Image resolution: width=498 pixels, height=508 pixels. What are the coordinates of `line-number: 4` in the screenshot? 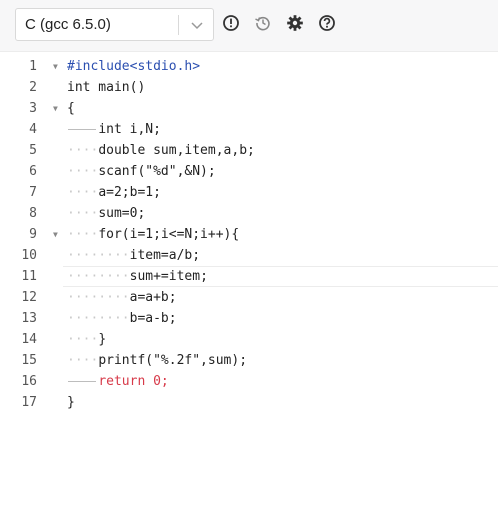 It's located at (33, 129).